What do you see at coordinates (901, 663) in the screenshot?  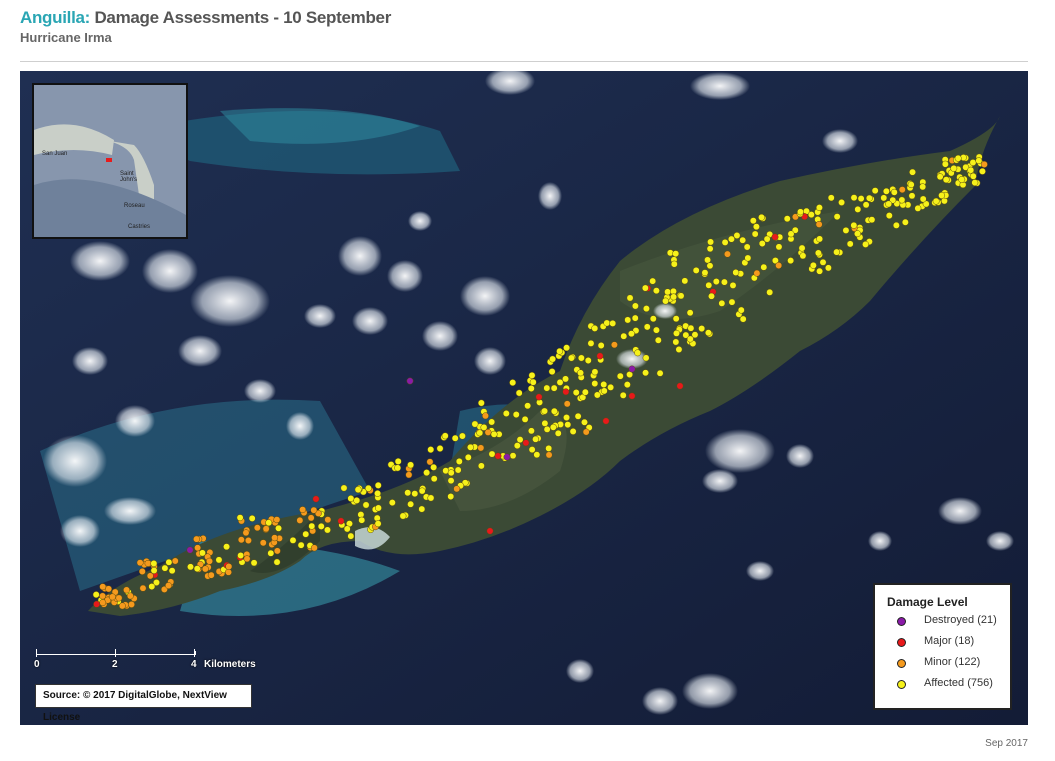 I see `minor-dot-icon` at bounding box center [901, 663].